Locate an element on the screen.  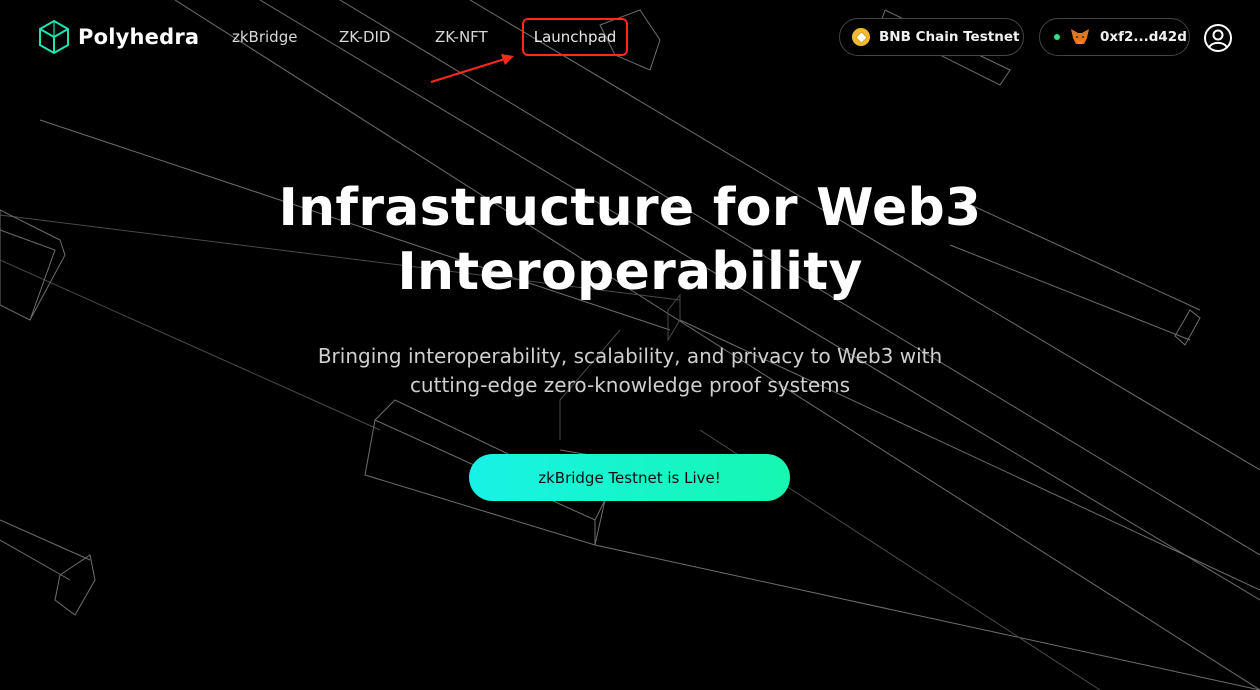
wallet-button: 0xf2...d42d is located at coordinates (1114, 37).